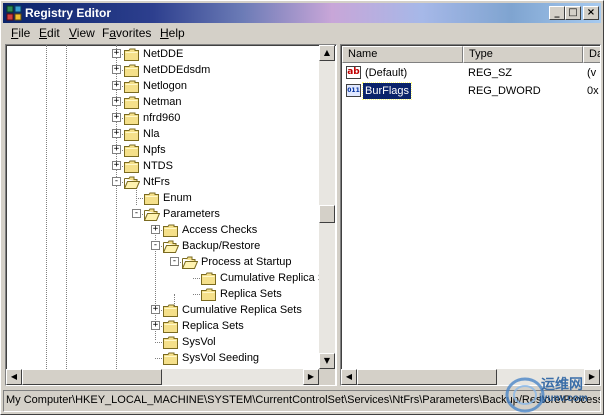 This screenshot has height=415, width=604. What do you see at coordinates (165, 86) in the screenshot?
I see `tree-item-label: Netlogon` at bounding box center [165, 86].